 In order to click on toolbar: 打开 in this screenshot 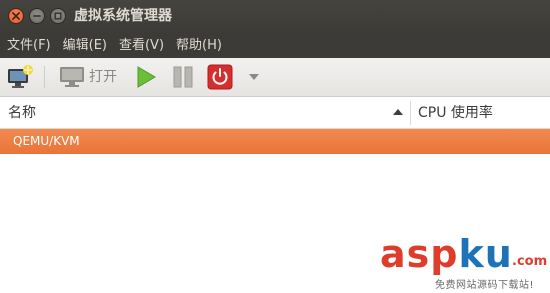, I will do `click(275, 77)`.